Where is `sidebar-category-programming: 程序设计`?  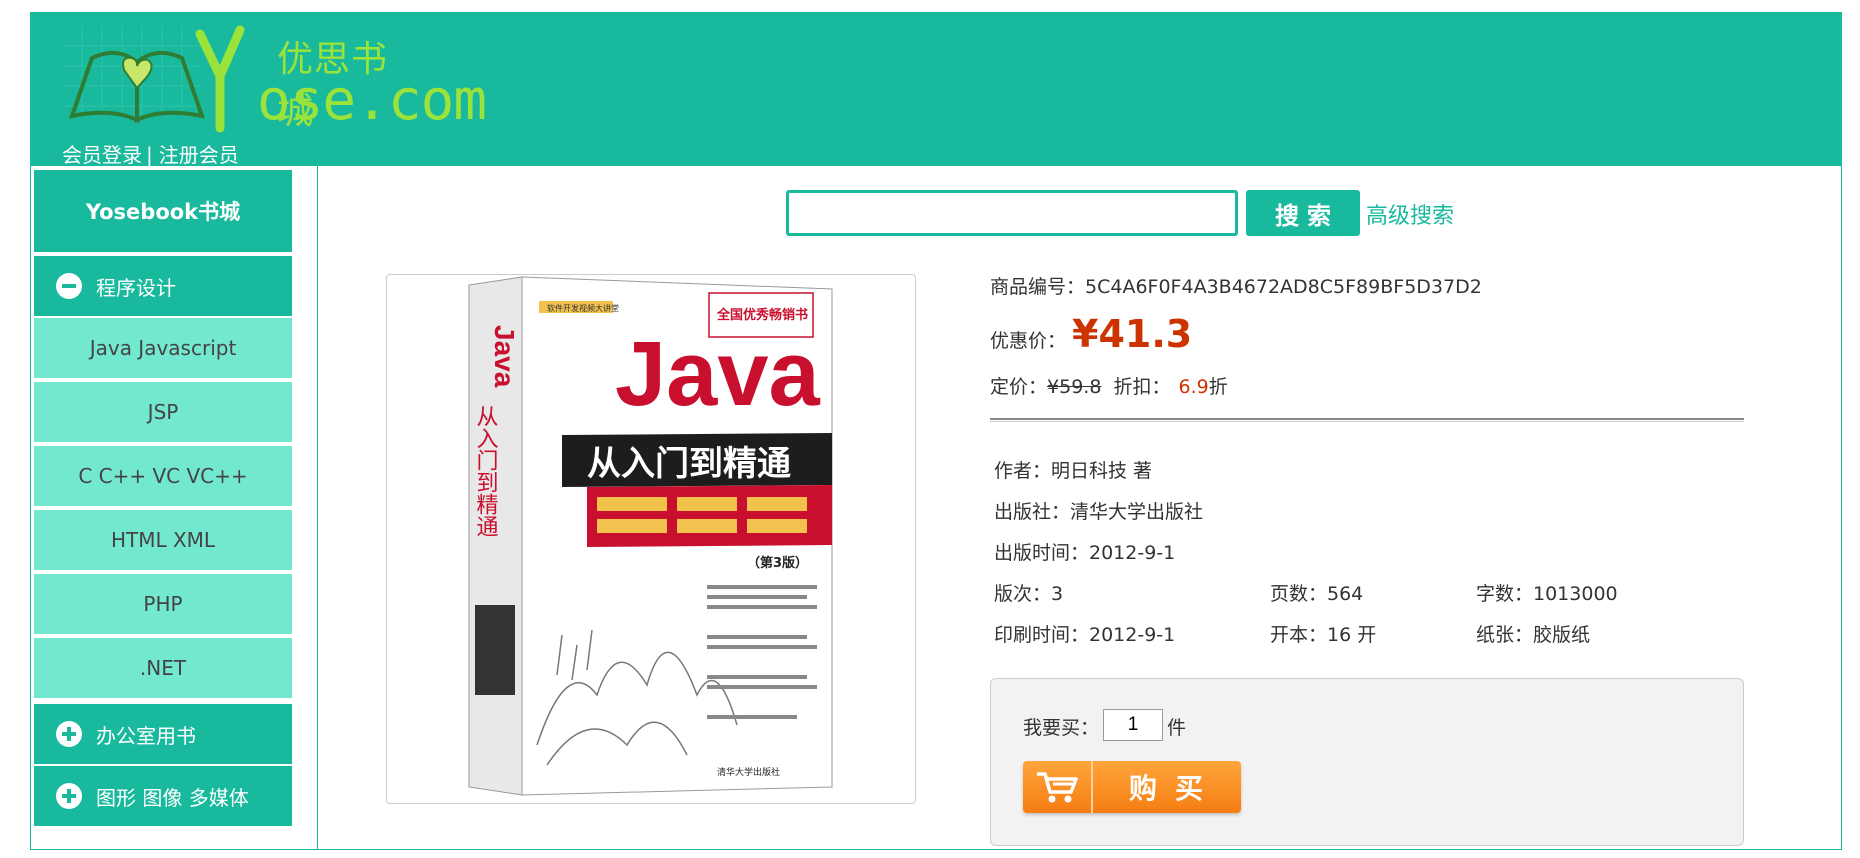 sidebar-category-programming: 程序设计 is located at coordinates (163, 286).